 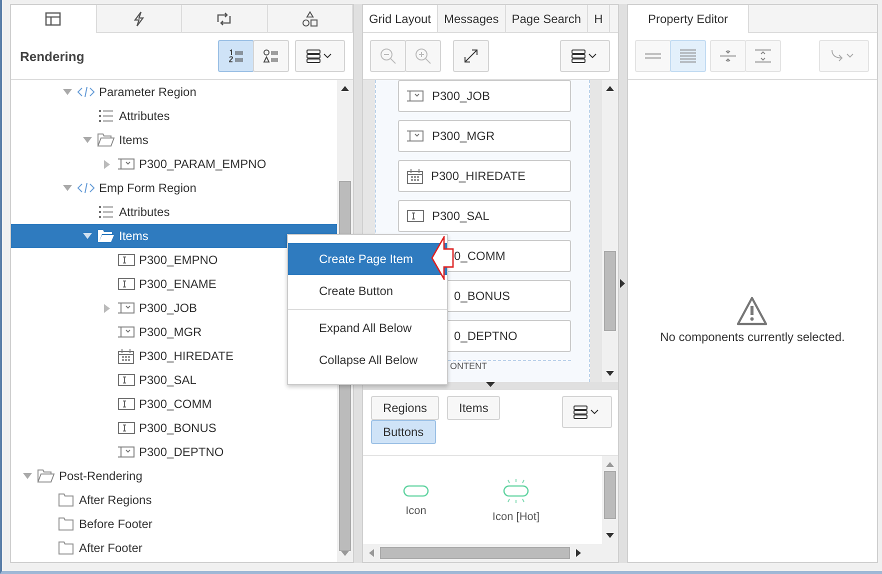 What do you see at coordinates (52, 56) in the screenshot?
I see `panel-title: Rendering` at bounding box center [52, 56].